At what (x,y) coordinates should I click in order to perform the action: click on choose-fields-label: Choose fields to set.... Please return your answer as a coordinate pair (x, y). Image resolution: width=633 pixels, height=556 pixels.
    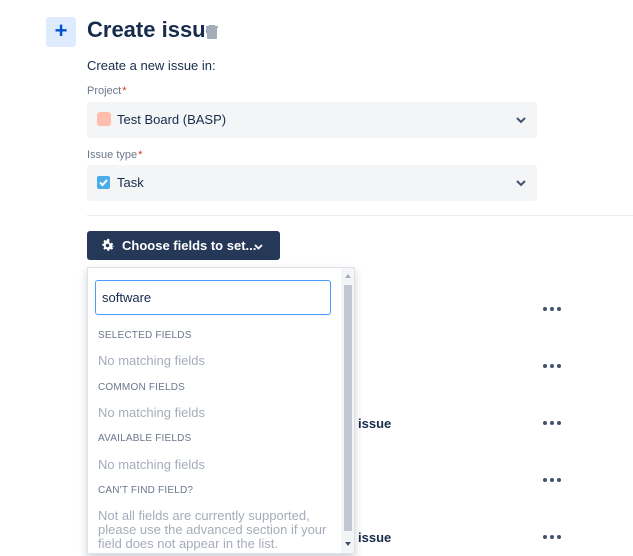
    Looking at the image, I should click on (189, 245).